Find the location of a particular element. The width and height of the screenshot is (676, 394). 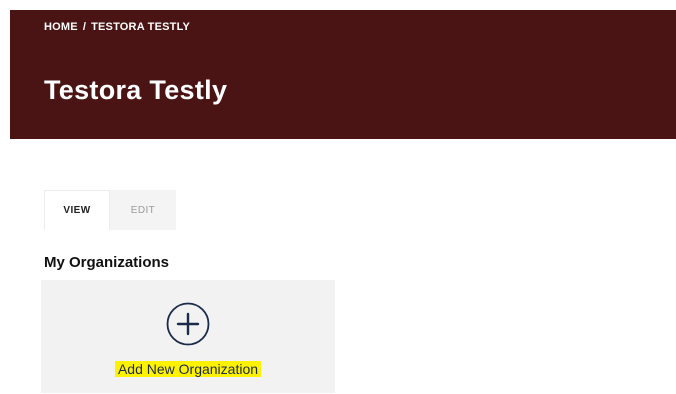

view-edit-tabs: VIEW EDIT is located at coordinates (110, 210).